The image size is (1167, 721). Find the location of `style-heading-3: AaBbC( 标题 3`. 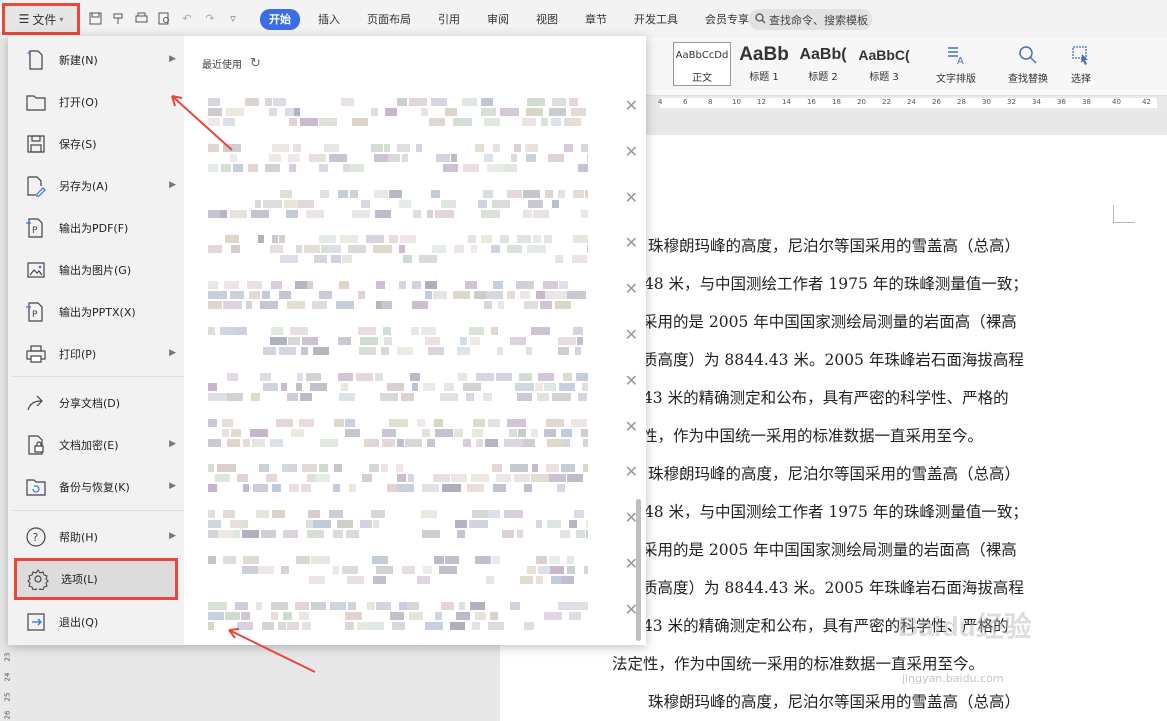

style-heading-3: AaBbC( 标题 3 is located at coordinates (884, 64).